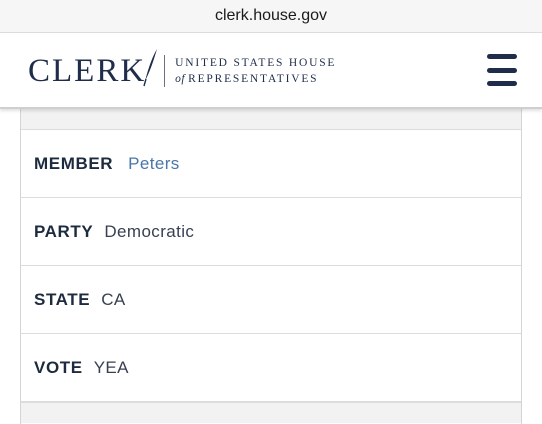  What do you see at coordinates (271, 232) in the screenshot?
I see `party-row: PARTY Democratic` at bounding box center [271, 232].